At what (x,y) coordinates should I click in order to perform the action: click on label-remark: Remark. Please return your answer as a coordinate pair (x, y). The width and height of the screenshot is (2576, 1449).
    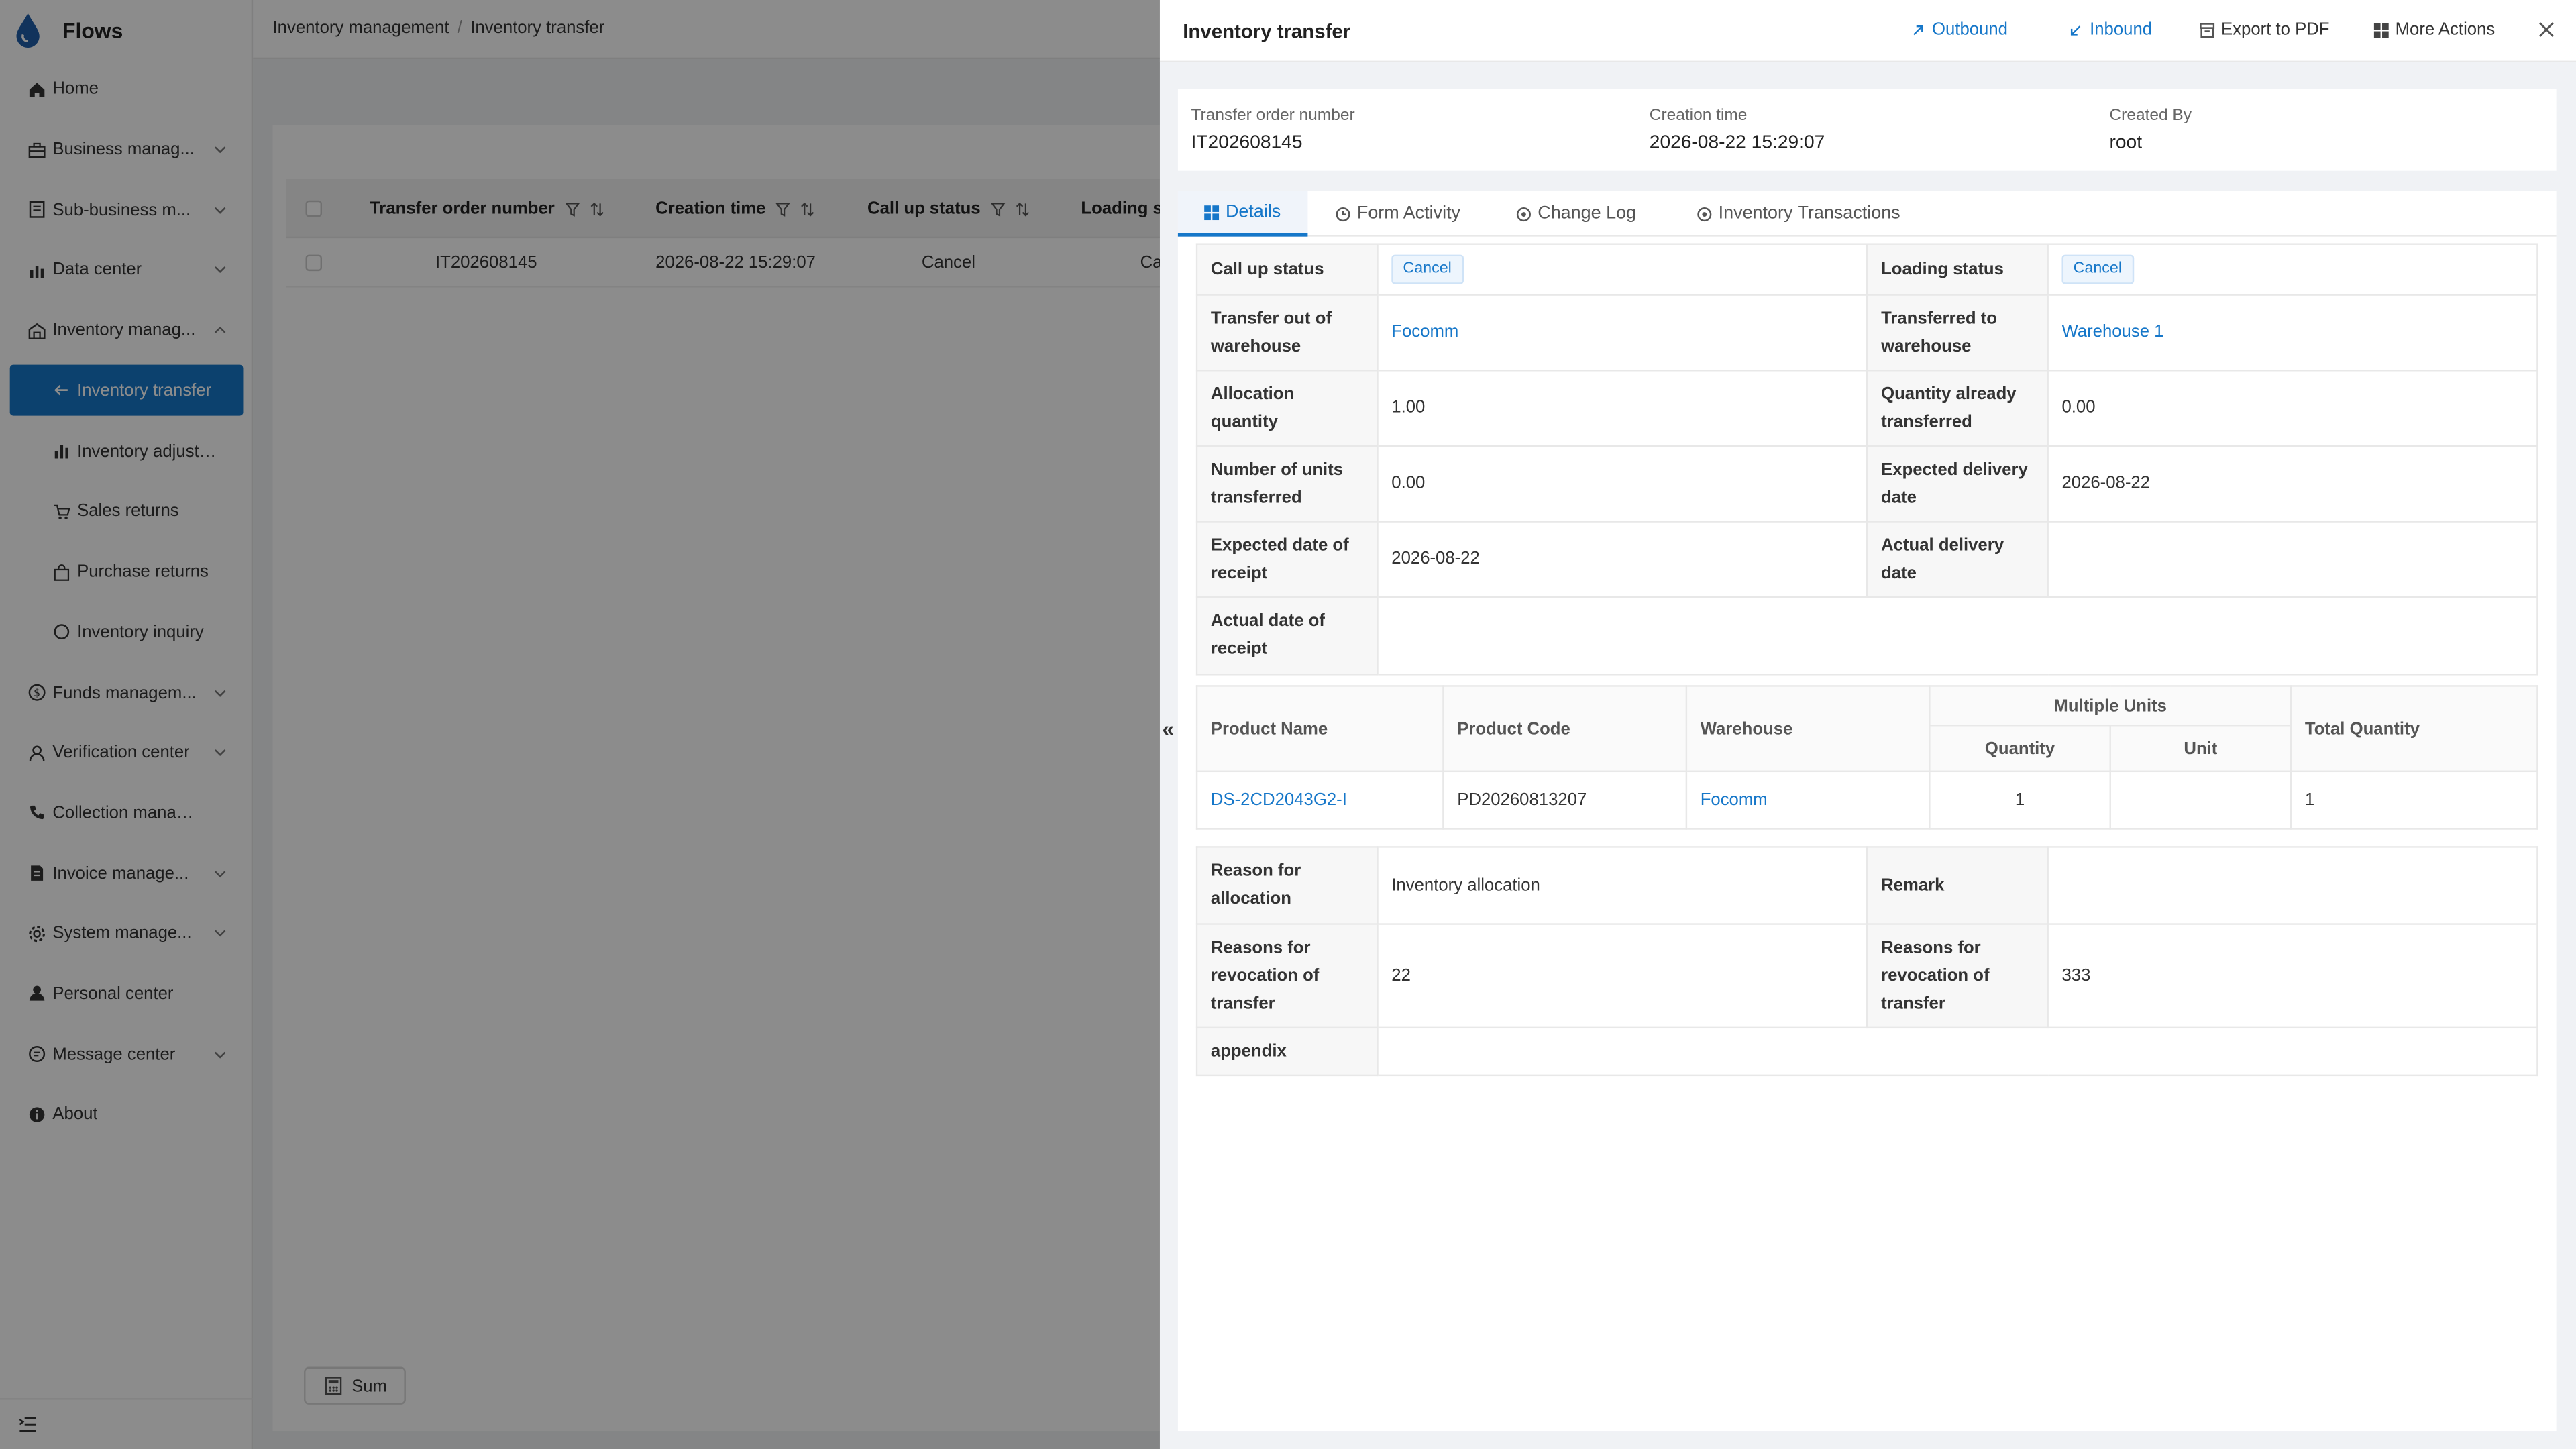
    Looking at the image, I should click on (1957, 885).